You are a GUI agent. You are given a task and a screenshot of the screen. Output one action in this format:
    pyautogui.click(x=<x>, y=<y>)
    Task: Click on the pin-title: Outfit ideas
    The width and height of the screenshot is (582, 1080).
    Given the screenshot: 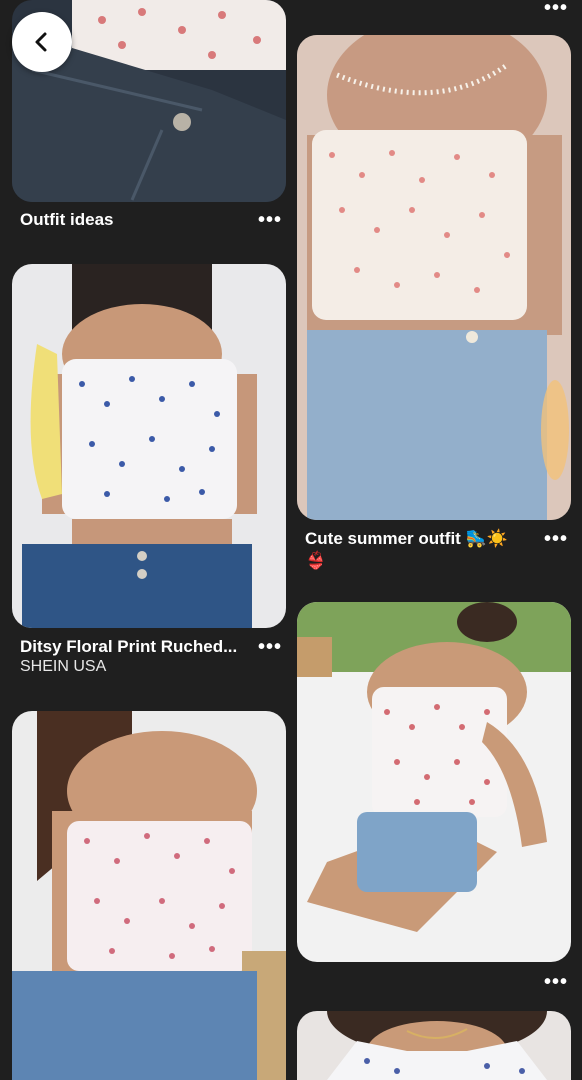 What is the action you would take?
    pyautogui.click(x=67, y=220)
    